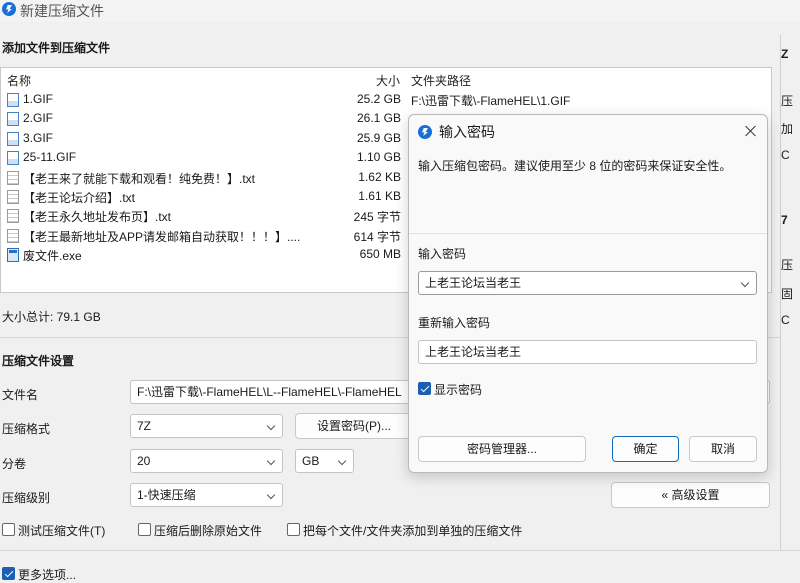  I want to click on cancel-button: 取消, so click(723, 449).